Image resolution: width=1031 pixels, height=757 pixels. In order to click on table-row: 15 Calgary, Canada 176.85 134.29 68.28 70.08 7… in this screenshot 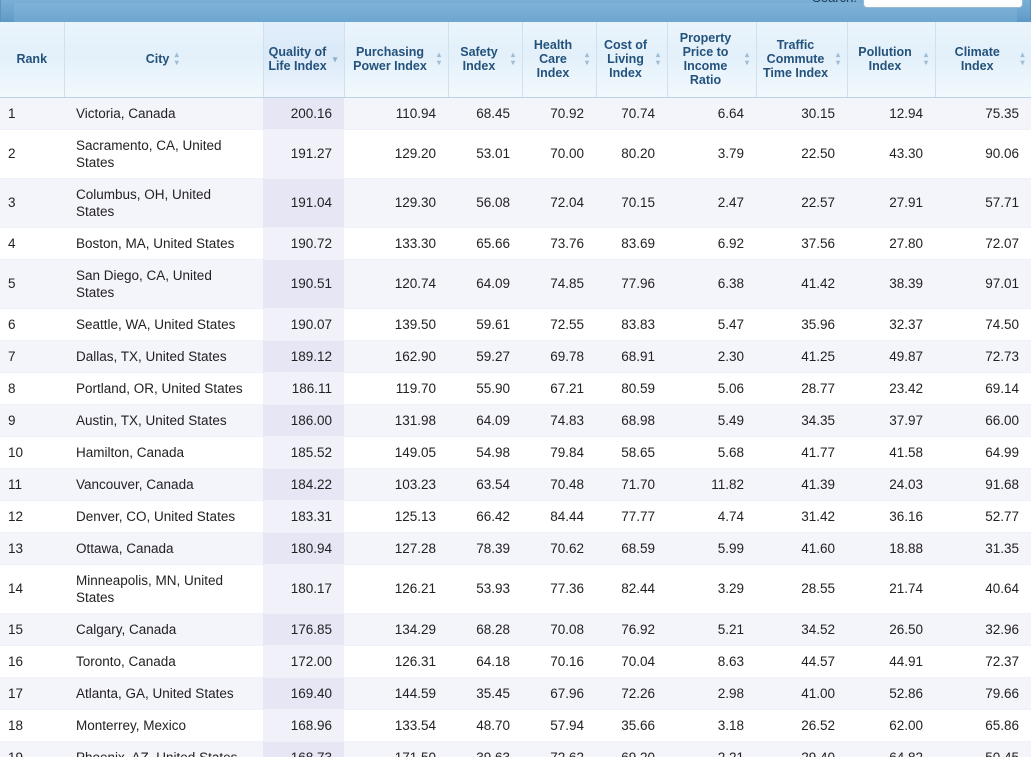, I will do `click(515, 629)`.